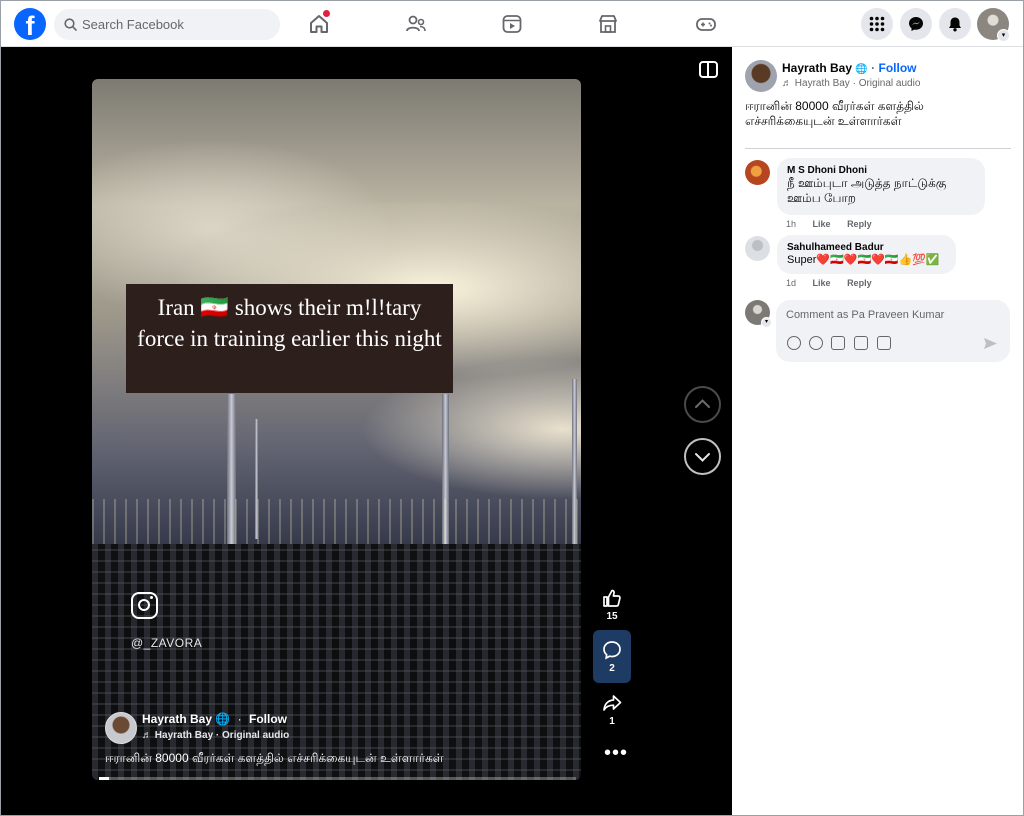 Image resolution: width=1024 pixels, height=816 pixels. What do you see at coordinates (761, 76) in the screenshot?
I see `post-author-avatar` at bounding box center [761, 76].